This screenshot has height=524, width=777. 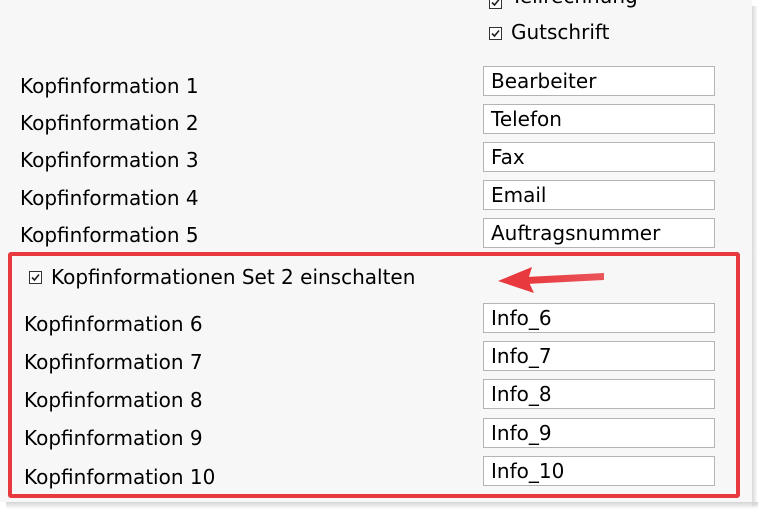 I want to click on gutschrift-checkbox-label: Gutschrift, so click(x=560, y=32).